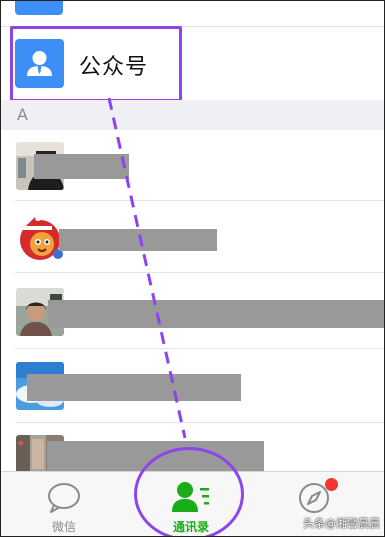 The height and width of the screenshot is (537, 385). I want to click on chat-bubble-icon, so click(64, 500).